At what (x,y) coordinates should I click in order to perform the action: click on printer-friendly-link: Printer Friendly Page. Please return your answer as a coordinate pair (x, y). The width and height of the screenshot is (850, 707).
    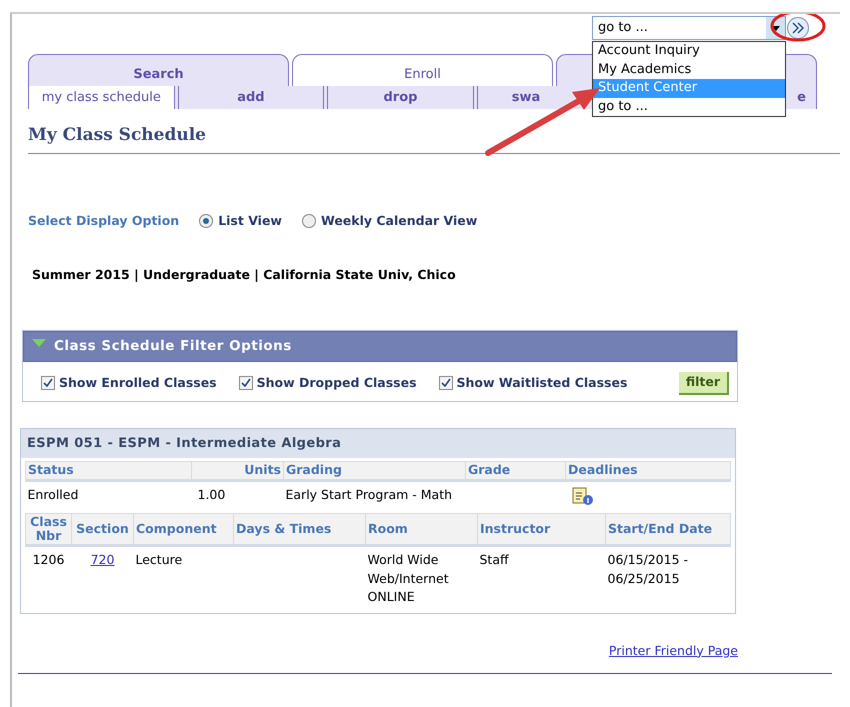
    Looking at the image, I should click on (673, 651).